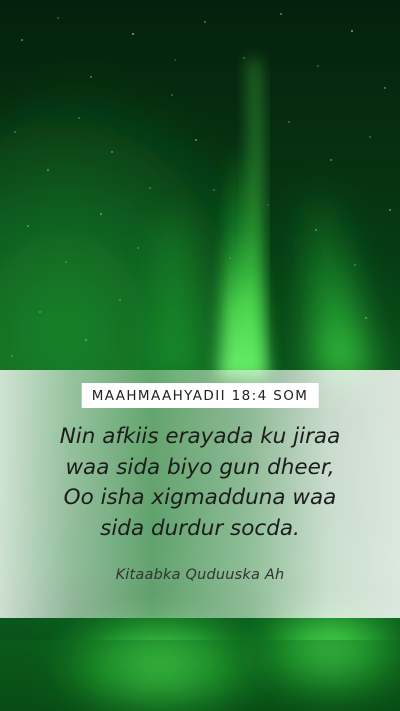 Image resolution: width=400 pixels, height=711 pixels. Describe the element at coordinates (200, 575) in the screenshot. I see `bible-version: Kitaabka Quduuska Ah` at that location.